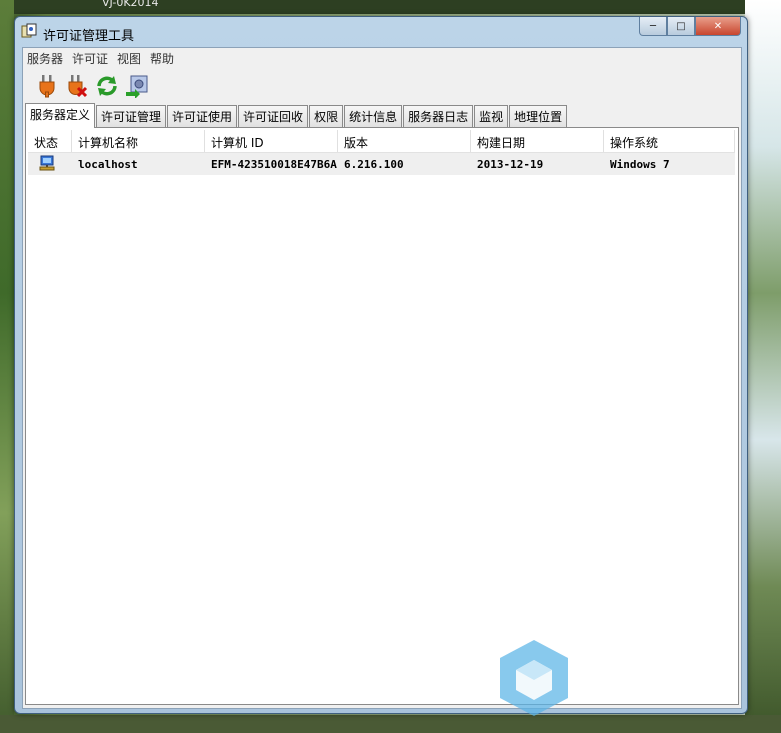 The image size is (781, 733). What do you see at coordinates (640, 164) in the screenshot?
I see `cell-os: Windows 7` at bounding box center [640, 164].